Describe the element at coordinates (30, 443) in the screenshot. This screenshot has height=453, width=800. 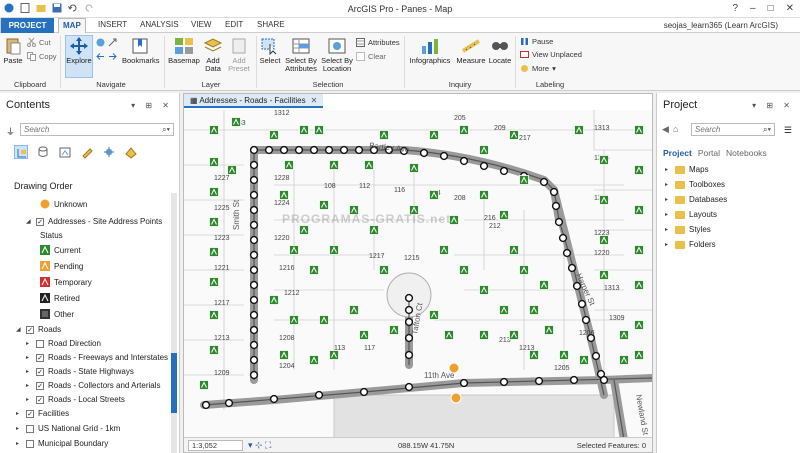
I see `layer-checkbox` at that location.